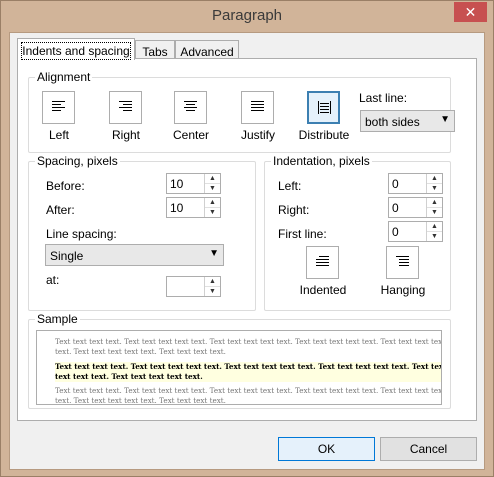 This screenshot has width=494, height=477. I want to click on hanging-button, so click(402, 262).